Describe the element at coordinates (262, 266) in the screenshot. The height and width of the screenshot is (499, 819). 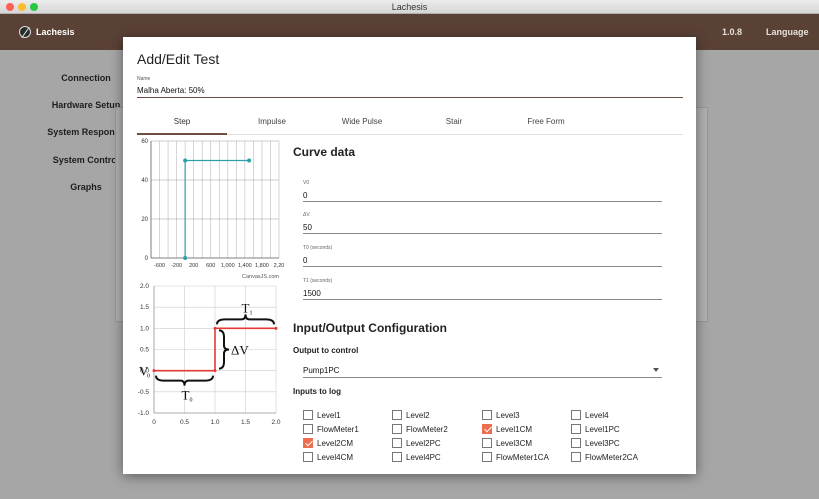
I see `x-tick-label: 1,800` at that location.